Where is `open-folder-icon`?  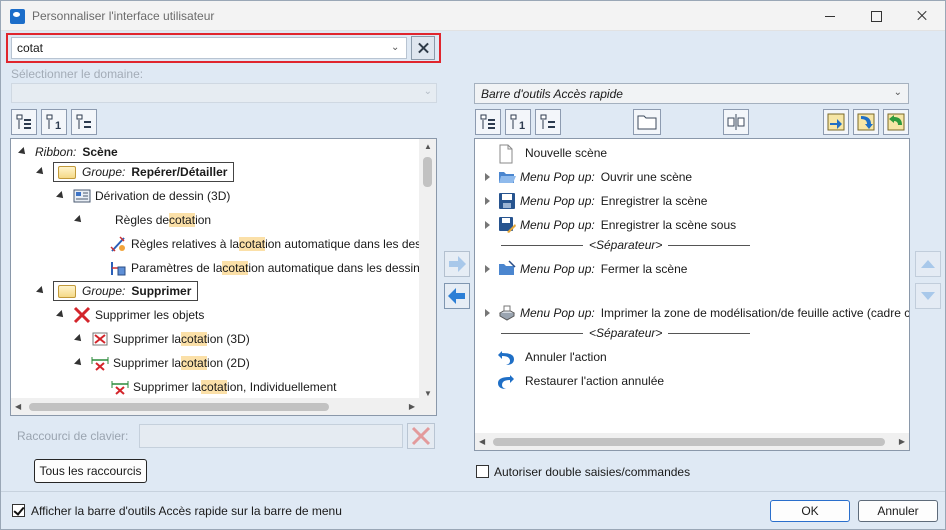
open-folder-icon is located at coordinates (507, 177).